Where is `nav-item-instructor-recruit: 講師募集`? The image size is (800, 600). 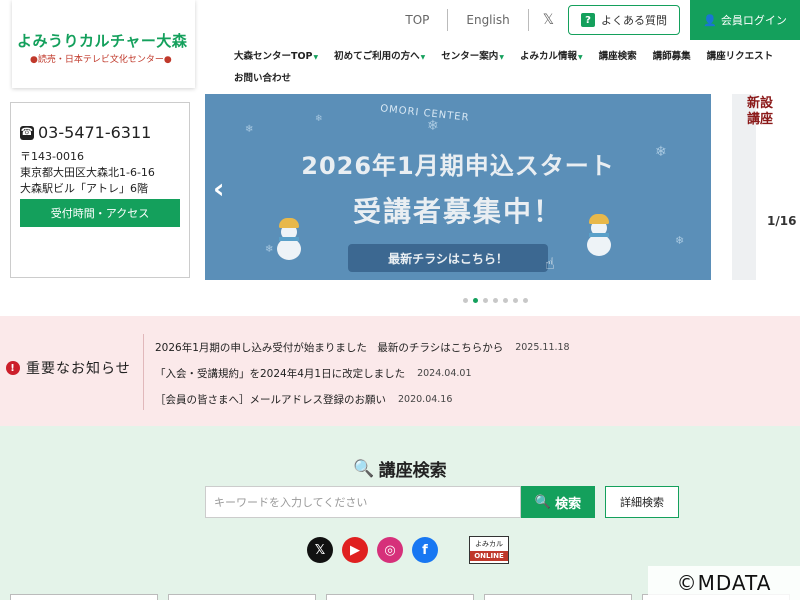
nav-item-instructor-recruit: 講師募集 is located at coordinates (672, 55).